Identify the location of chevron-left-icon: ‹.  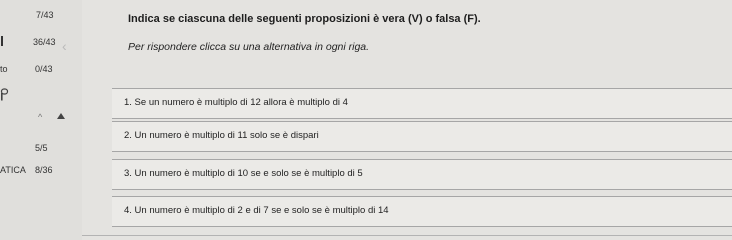
(64, 46).